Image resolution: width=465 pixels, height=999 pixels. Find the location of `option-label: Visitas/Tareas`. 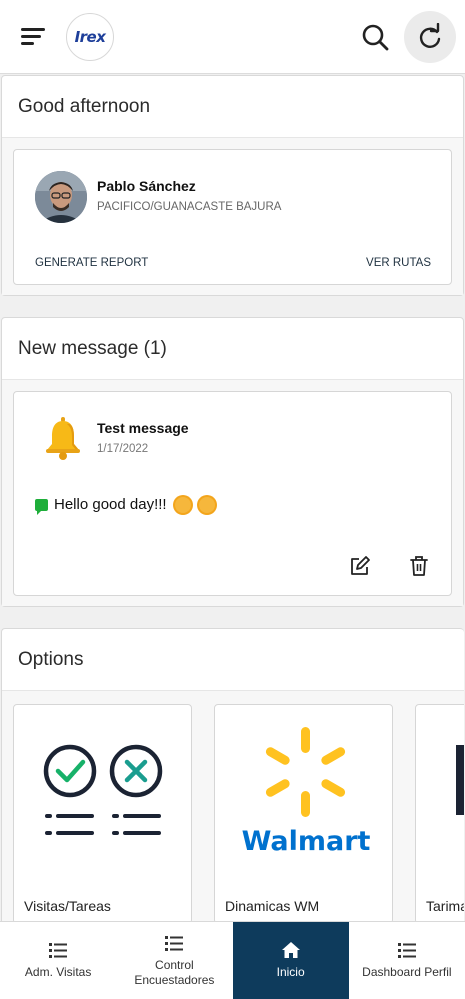

option-label: Visitas/Tareas is located at coordinates (67, 906).